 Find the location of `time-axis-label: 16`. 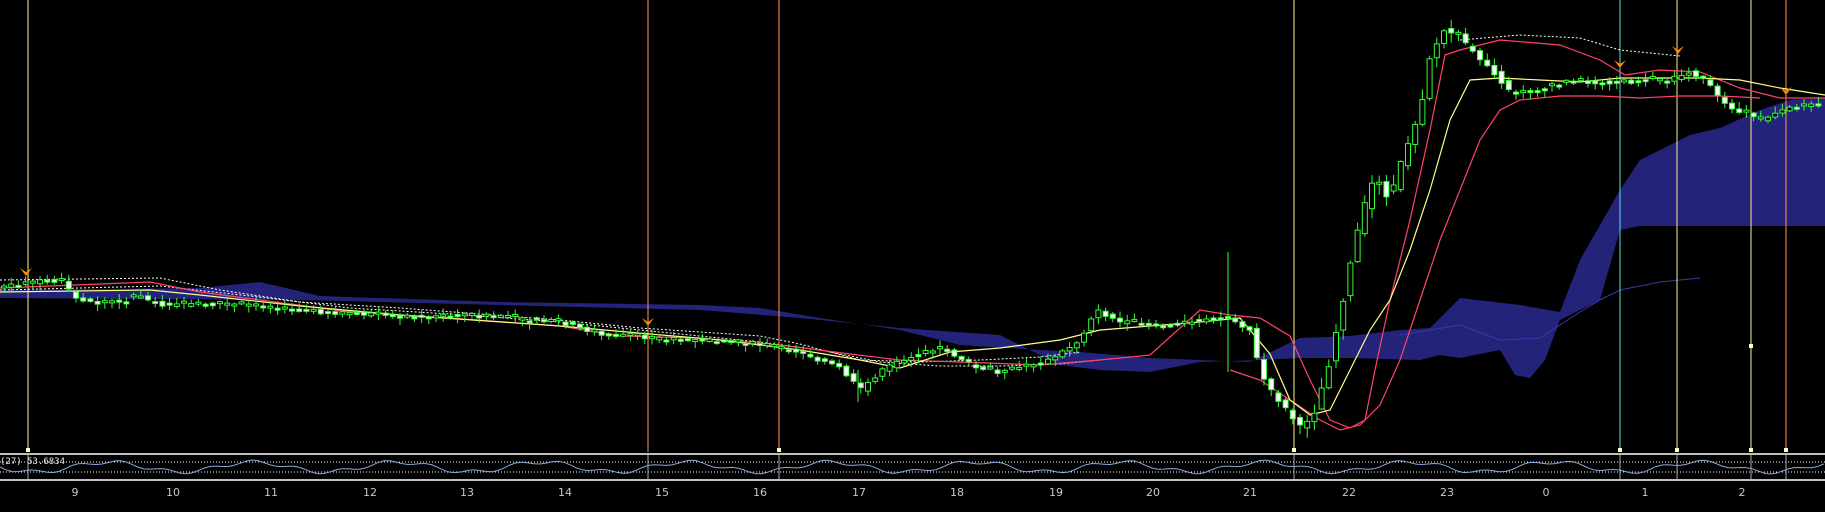

time-axis-label: 16 is located at coordinates (760, 492).